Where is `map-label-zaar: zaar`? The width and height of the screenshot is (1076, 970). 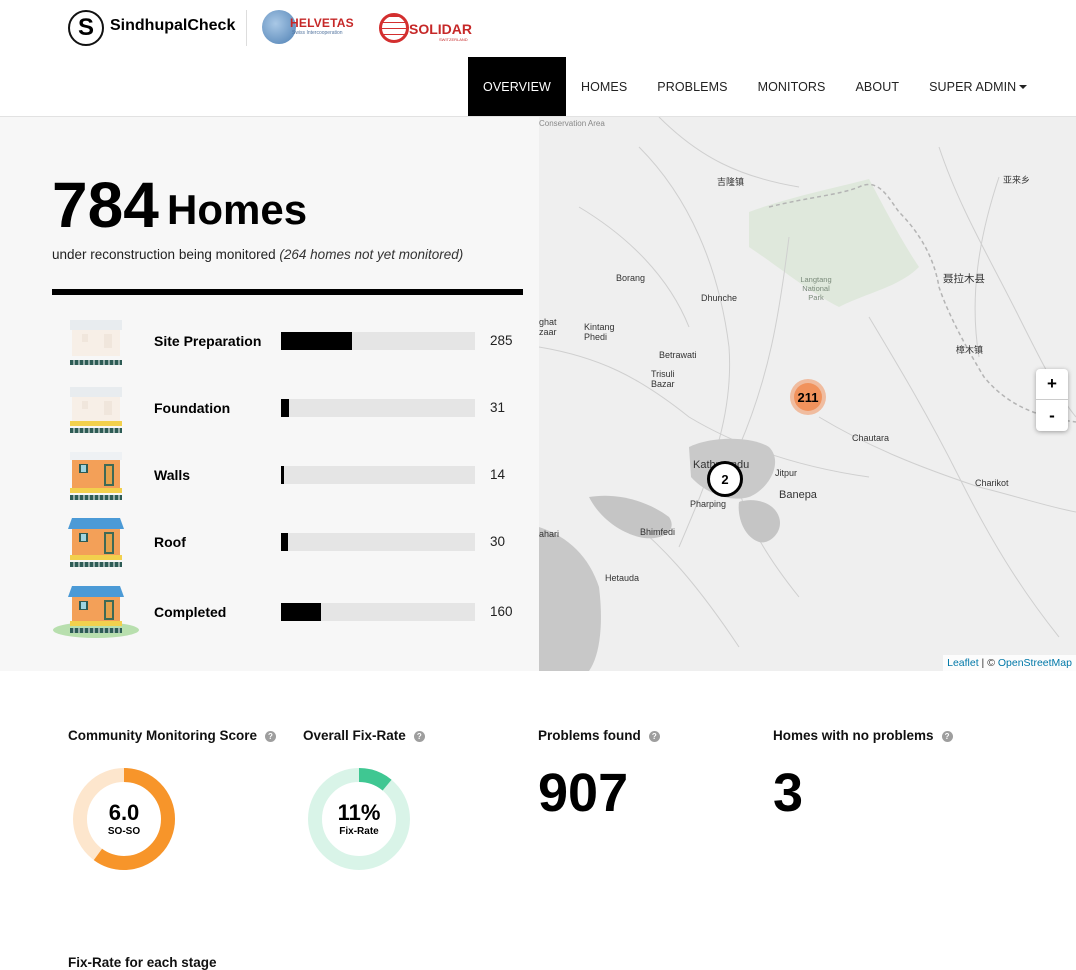 map-label-zaar: zaar is located at coordinates (548, 332).